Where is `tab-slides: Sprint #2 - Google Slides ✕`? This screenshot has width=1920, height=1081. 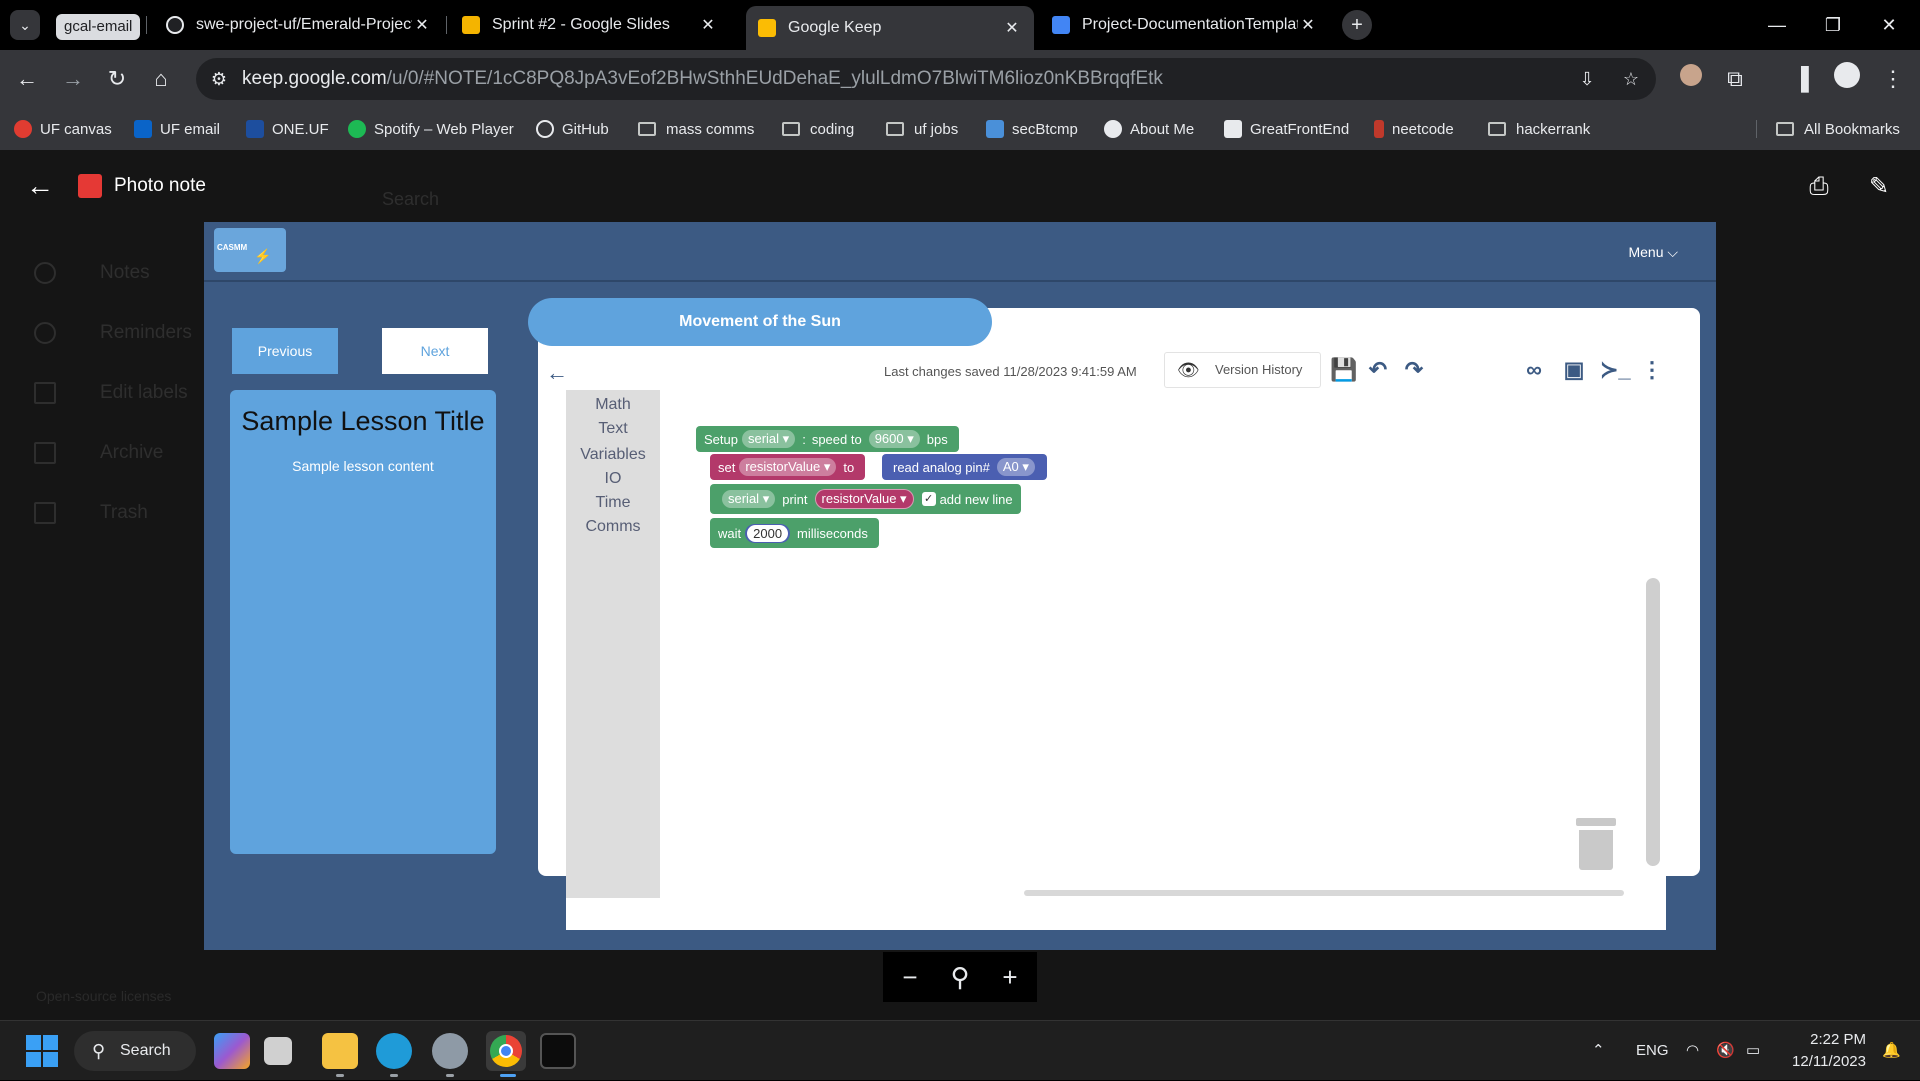
tab-slides: Sprint #2 - Google Slides ✕ is located at coordinates (590, 25).